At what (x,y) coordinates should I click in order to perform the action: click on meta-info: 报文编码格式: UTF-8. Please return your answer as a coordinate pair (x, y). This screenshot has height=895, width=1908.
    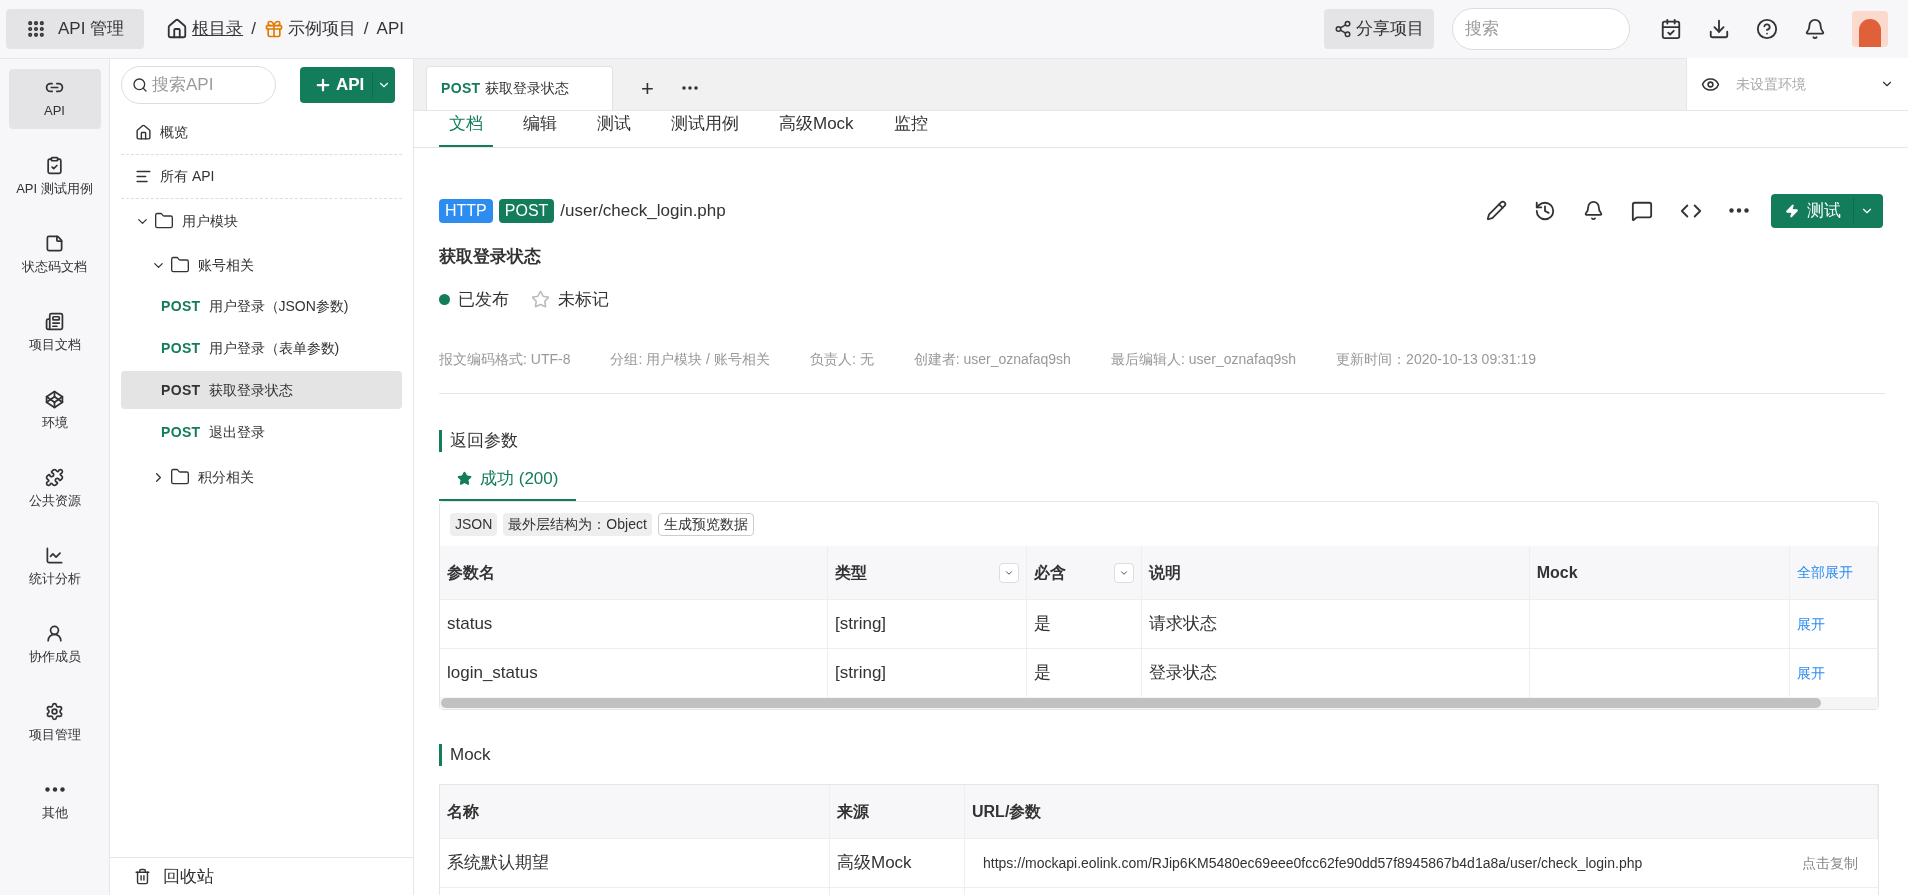
    Looking at the image, I should click on (505, 359).